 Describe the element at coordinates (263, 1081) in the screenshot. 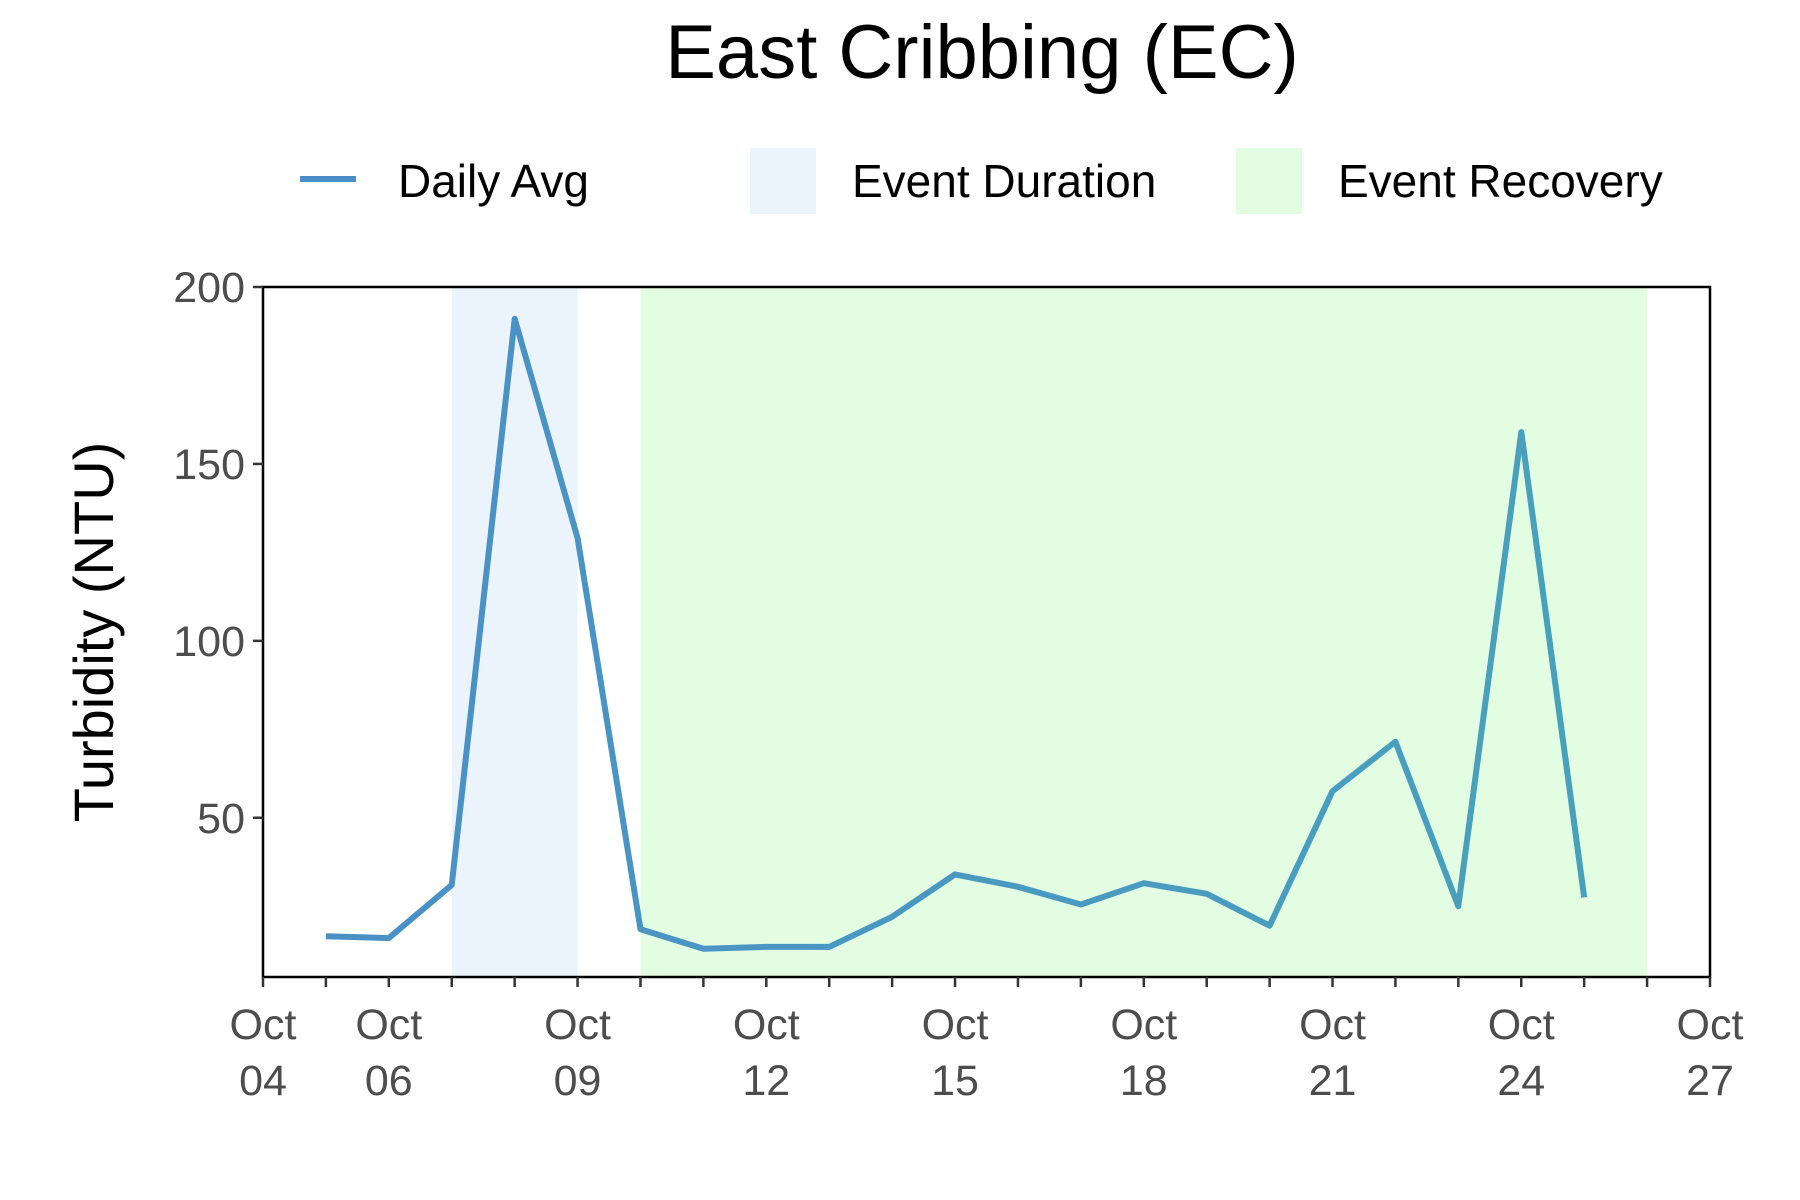

I see `x-tick-label: 04` at that location.